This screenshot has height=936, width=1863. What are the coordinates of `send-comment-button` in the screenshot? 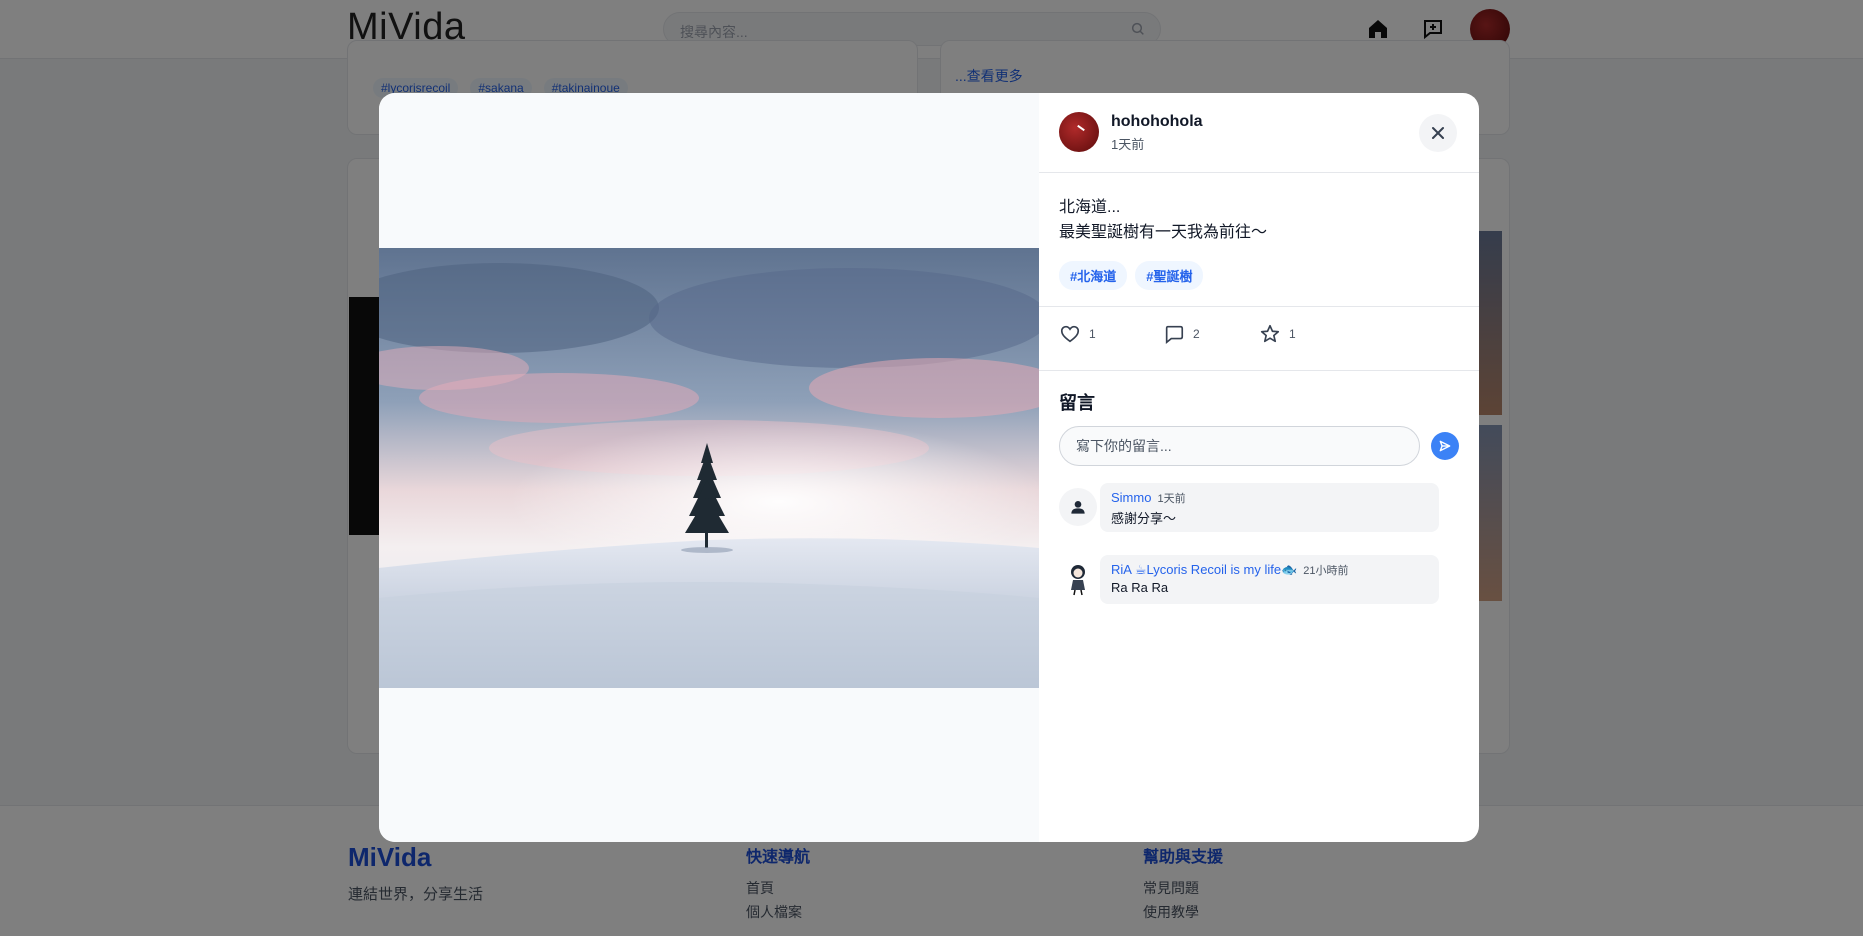 It's located at (1445, 446).